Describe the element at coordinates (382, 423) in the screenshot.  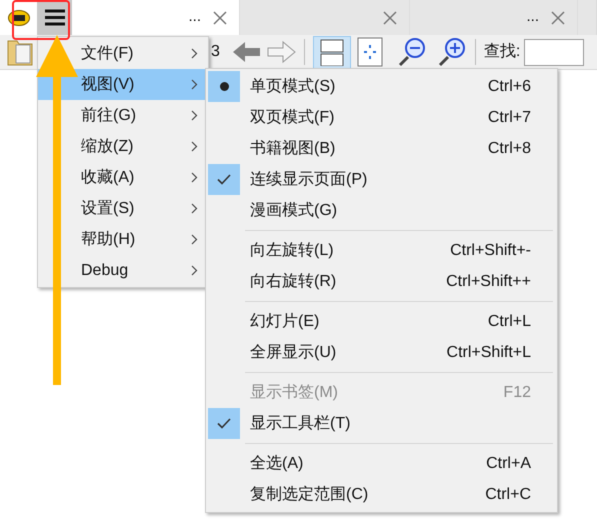
I see `menu-item: 显示工具栏(T)` at that location.